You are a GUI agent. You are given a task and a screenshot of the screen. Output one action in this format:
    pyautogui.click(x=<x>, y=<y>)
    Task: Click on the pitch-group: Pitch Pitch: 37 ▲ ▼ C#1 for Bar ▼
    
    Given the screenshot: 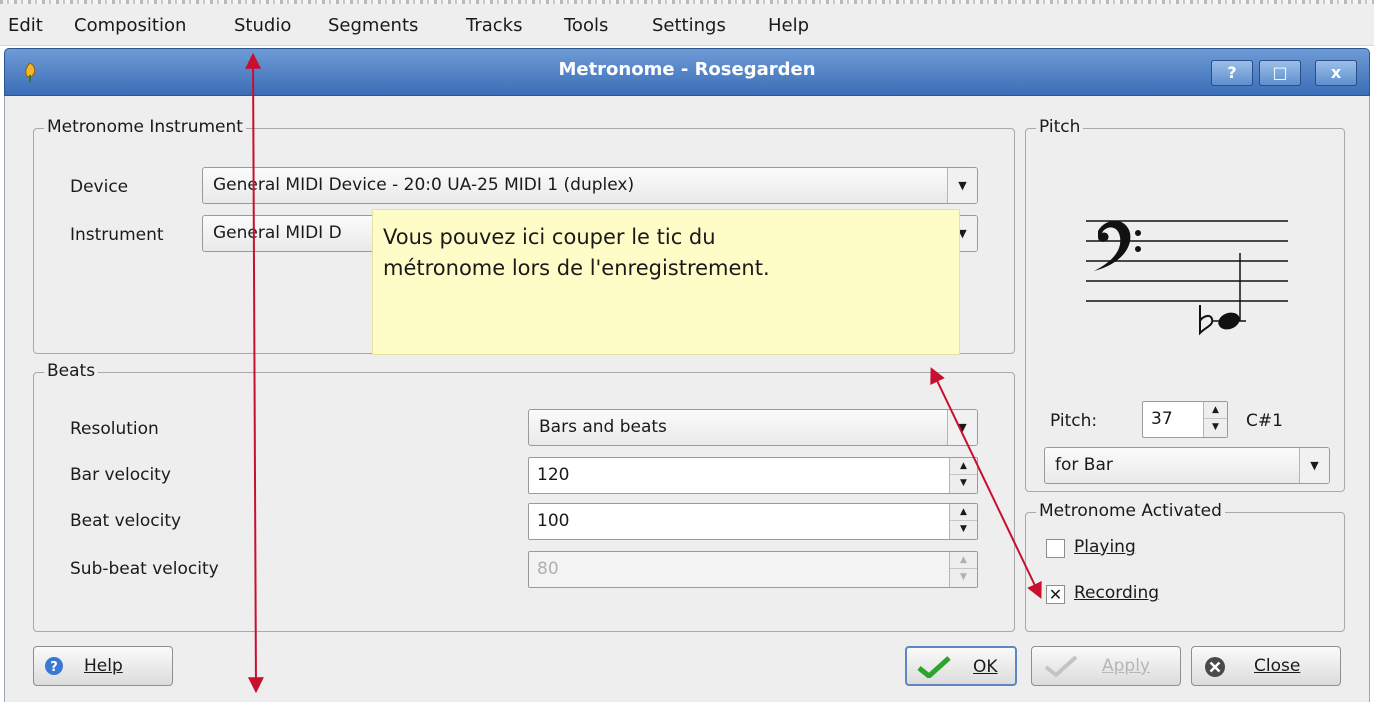 What is the action you would take?
    pyautogui.click(x=1185, y=304)
    